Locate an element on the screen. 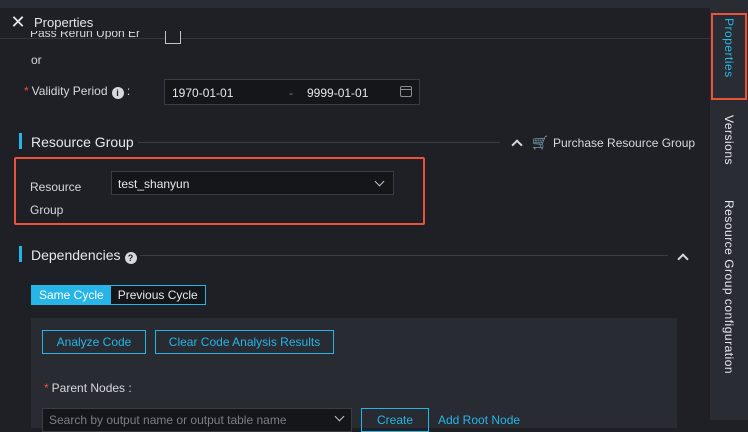 The image size is (748, 432). cart-icon: 🛒 is located at coordinates (540, 143).